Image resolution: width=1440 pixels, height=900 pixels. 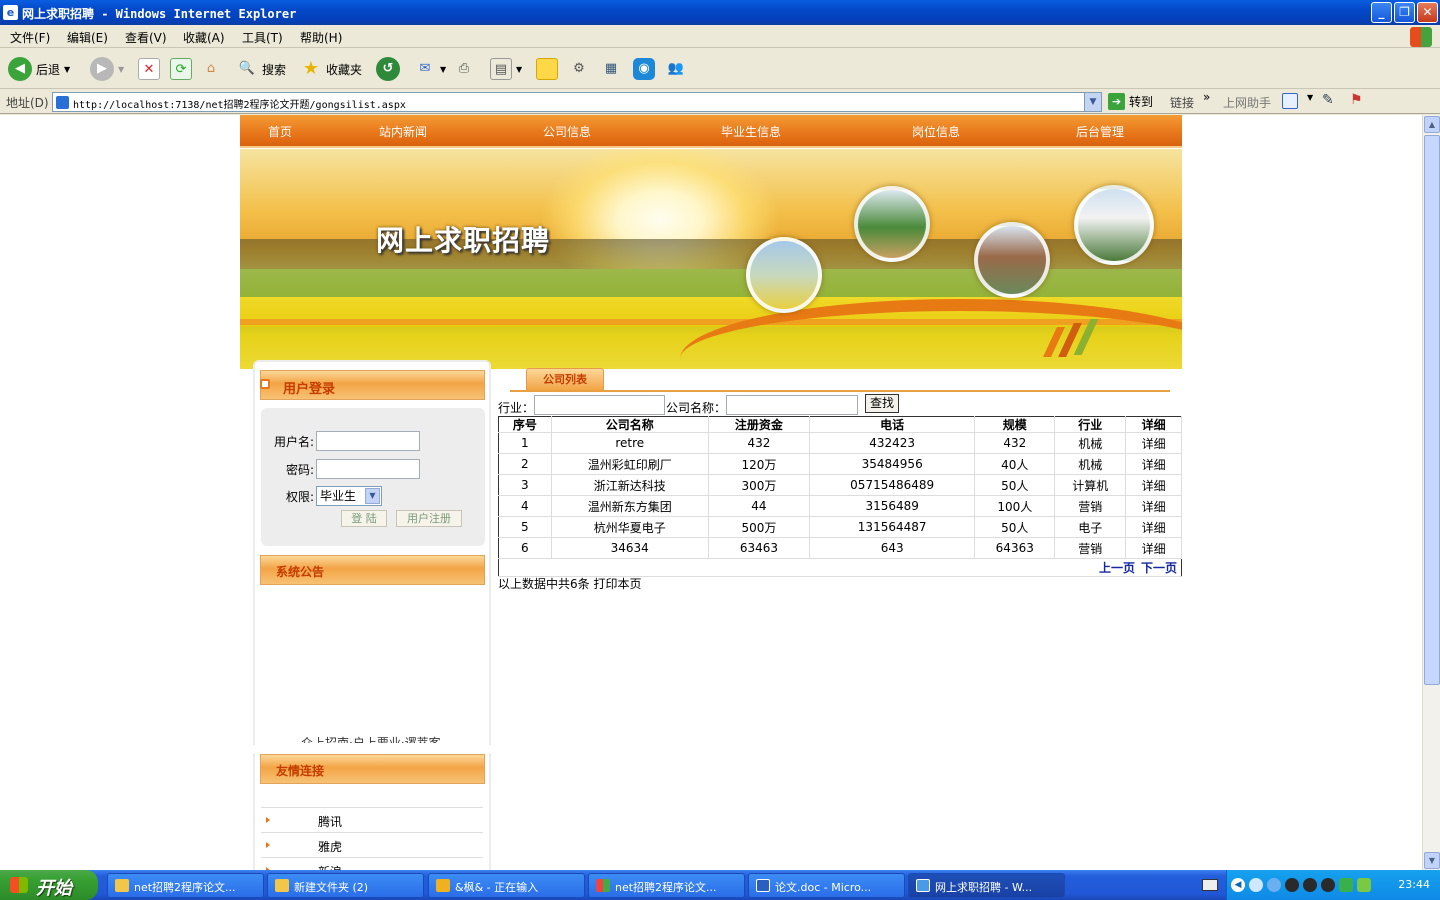 What do you see at coordinates (463, 240) in the screenshot?
I see `banner-title: 网上求职招聘` at bounding box center [463, 240].